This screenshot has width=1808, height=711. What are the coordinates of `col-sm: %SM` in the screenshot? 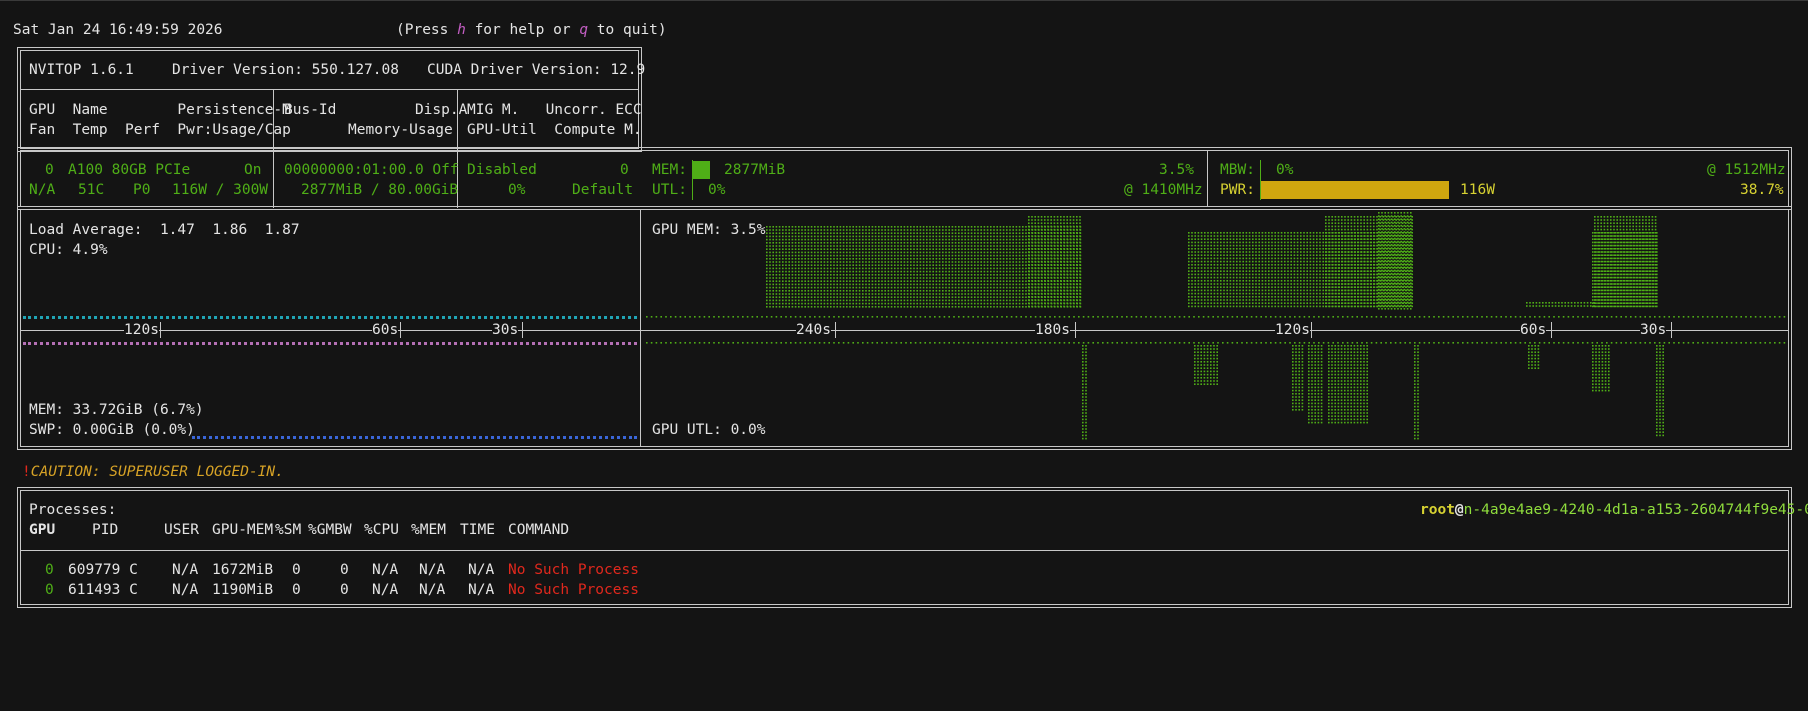 It's located at (288, 530).